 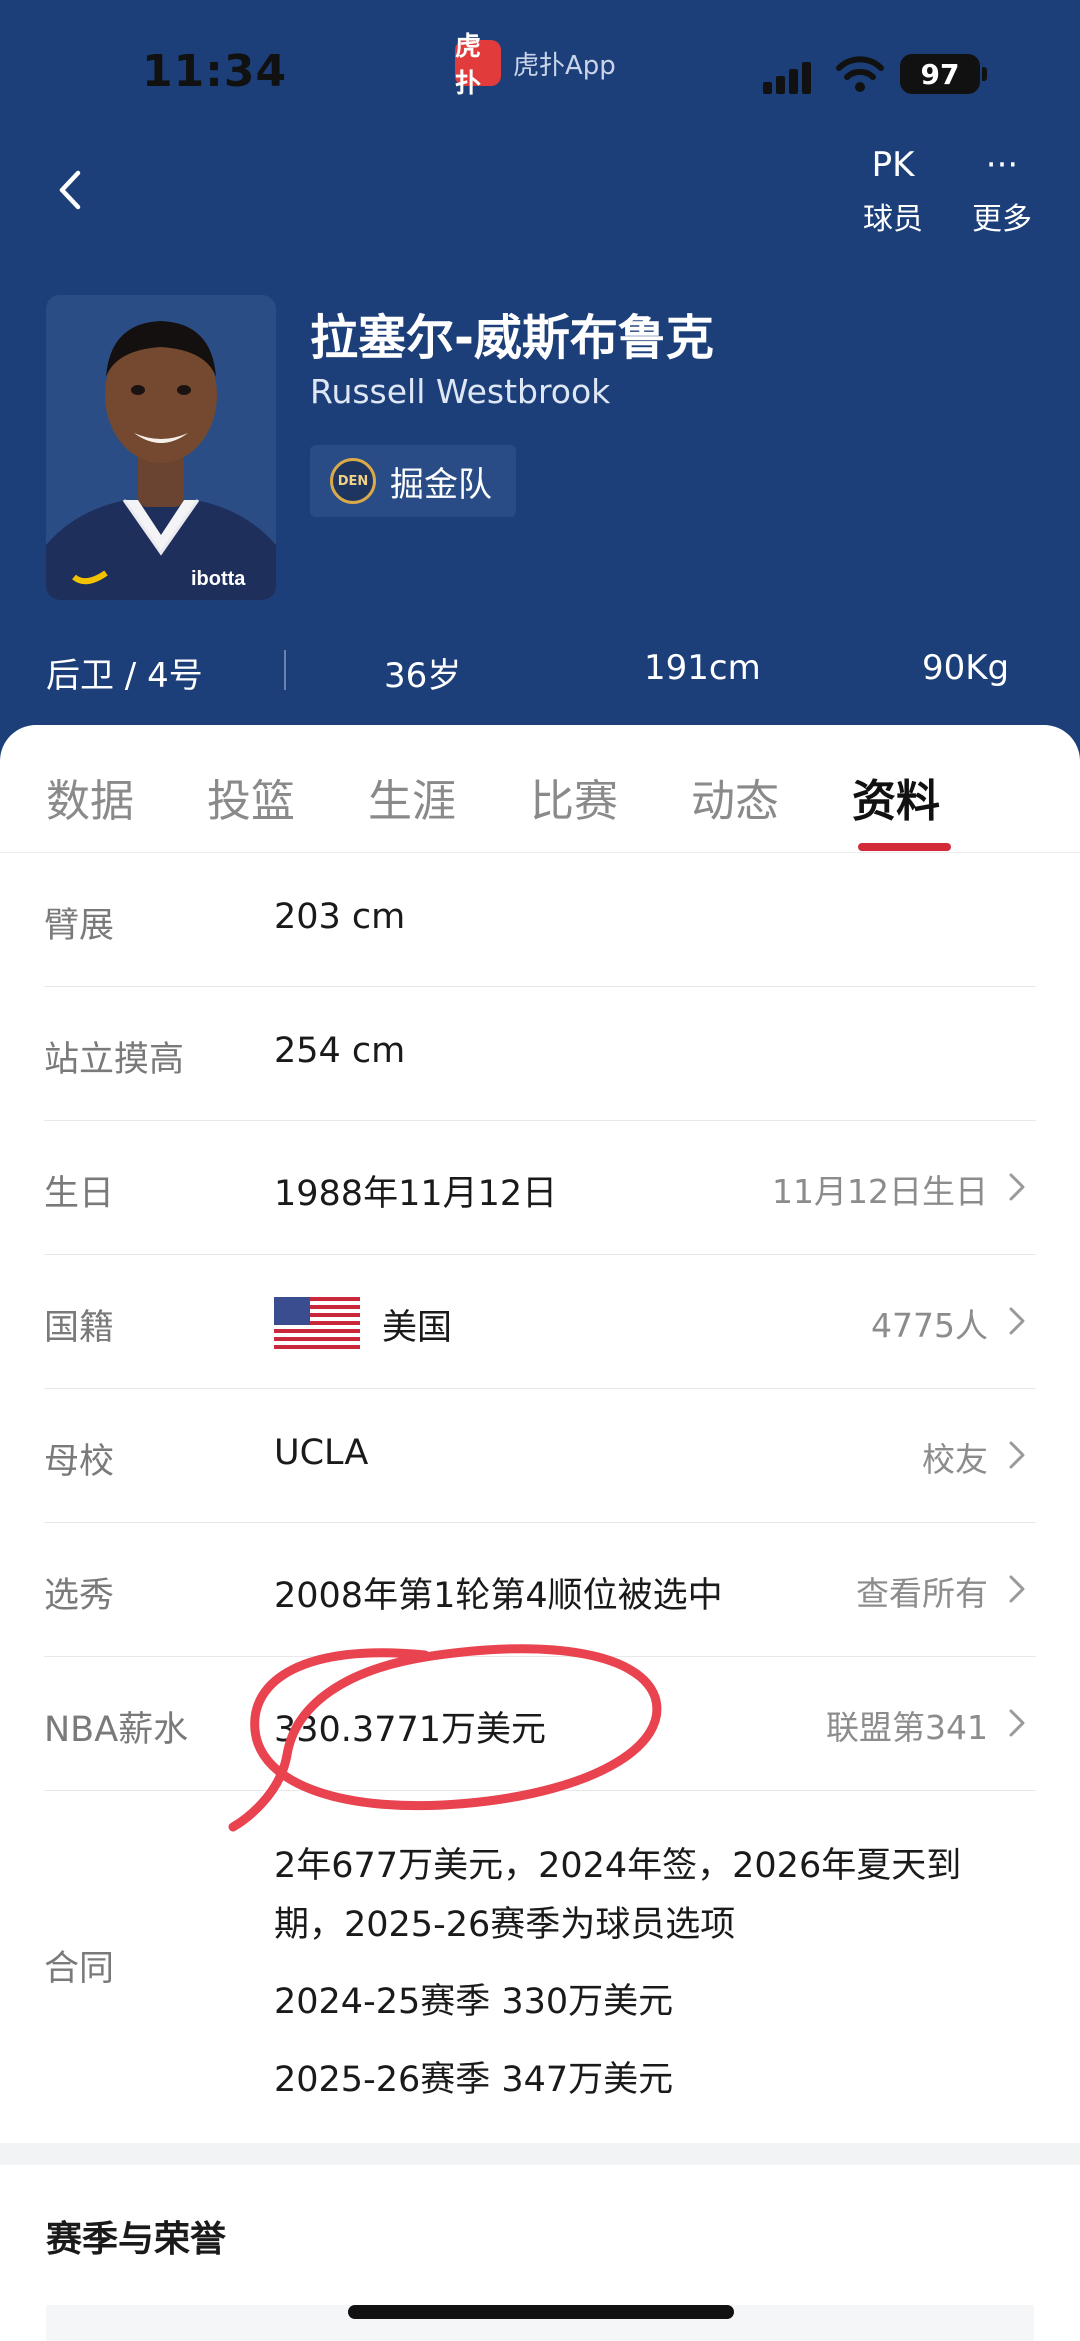 I want to click on back-arrow-icon, so click(x=70, y=190).